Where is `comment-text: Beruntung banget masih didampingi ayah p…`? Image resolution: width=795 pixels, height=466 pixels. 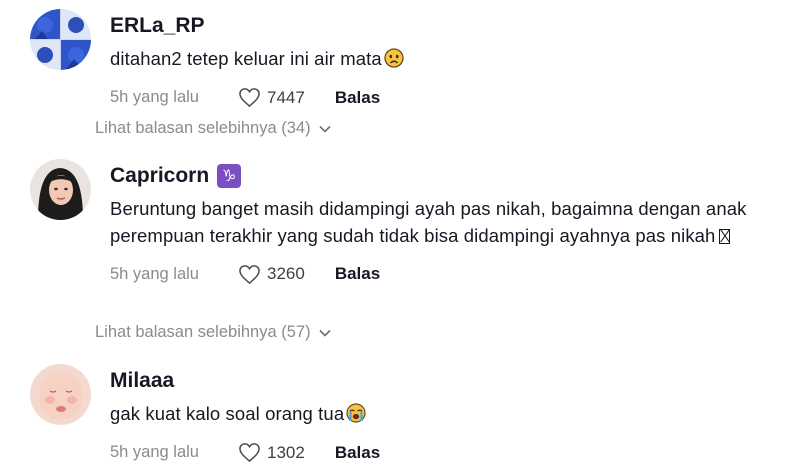 comment-text: Beruntung banget masih didampingi ayah p… is located at coordinates (428, 222).